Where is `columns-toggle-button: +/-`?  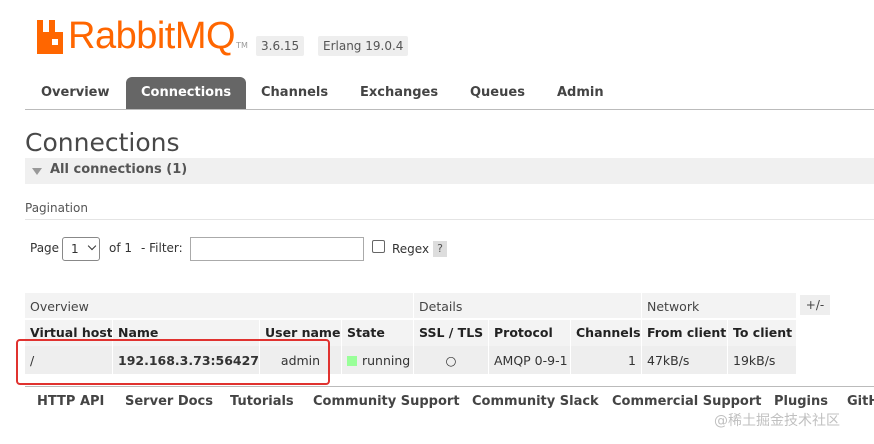
columns-toggle-button: +/- is located at coordinates (815, 305).